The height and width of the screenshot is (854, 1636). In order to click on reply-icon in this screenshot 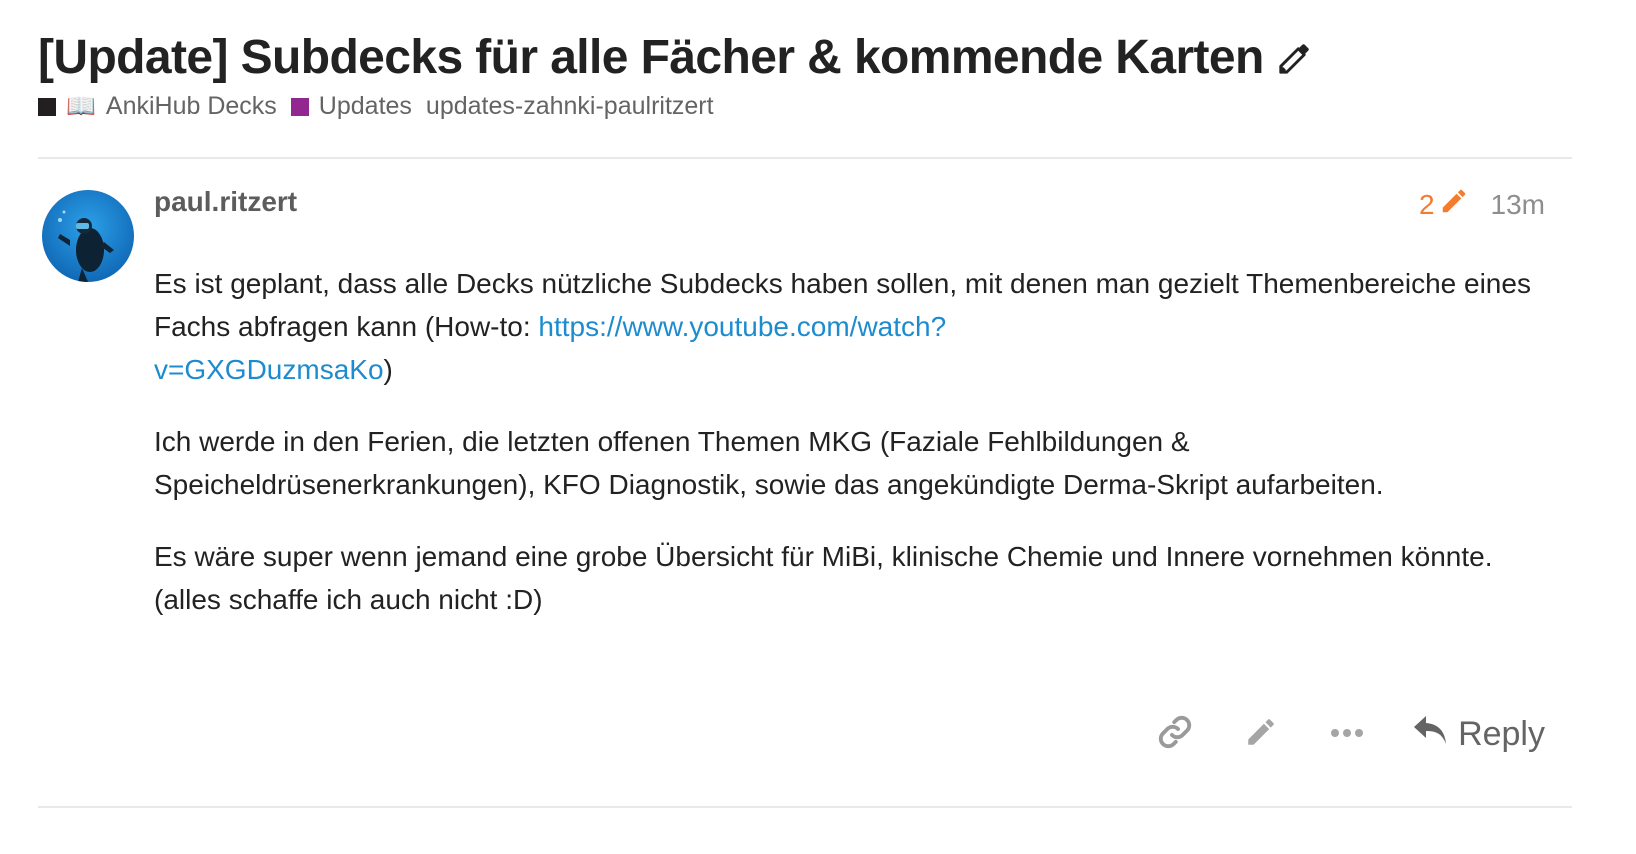, I will do `click(1430, 734)`.